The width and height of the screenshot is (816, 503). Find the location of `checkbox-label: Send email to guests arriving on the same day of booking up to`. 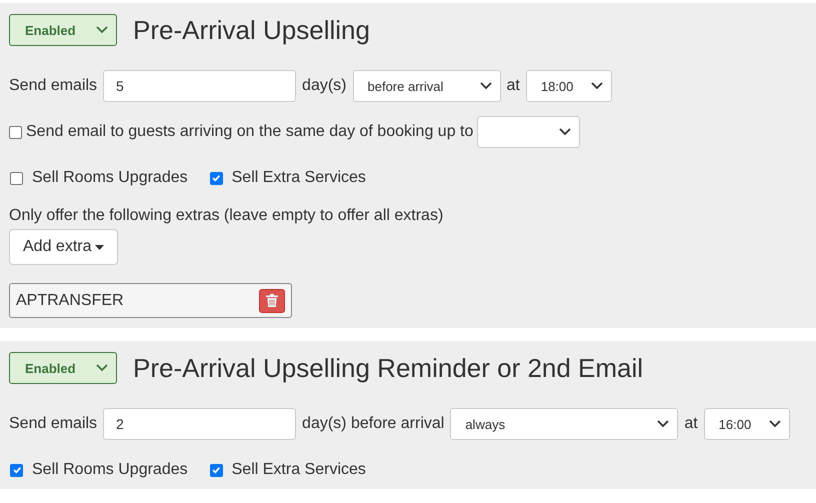

checkbox-label: Send email to guests arriving on the same day of booking up to is located at coordinates (250, 132).